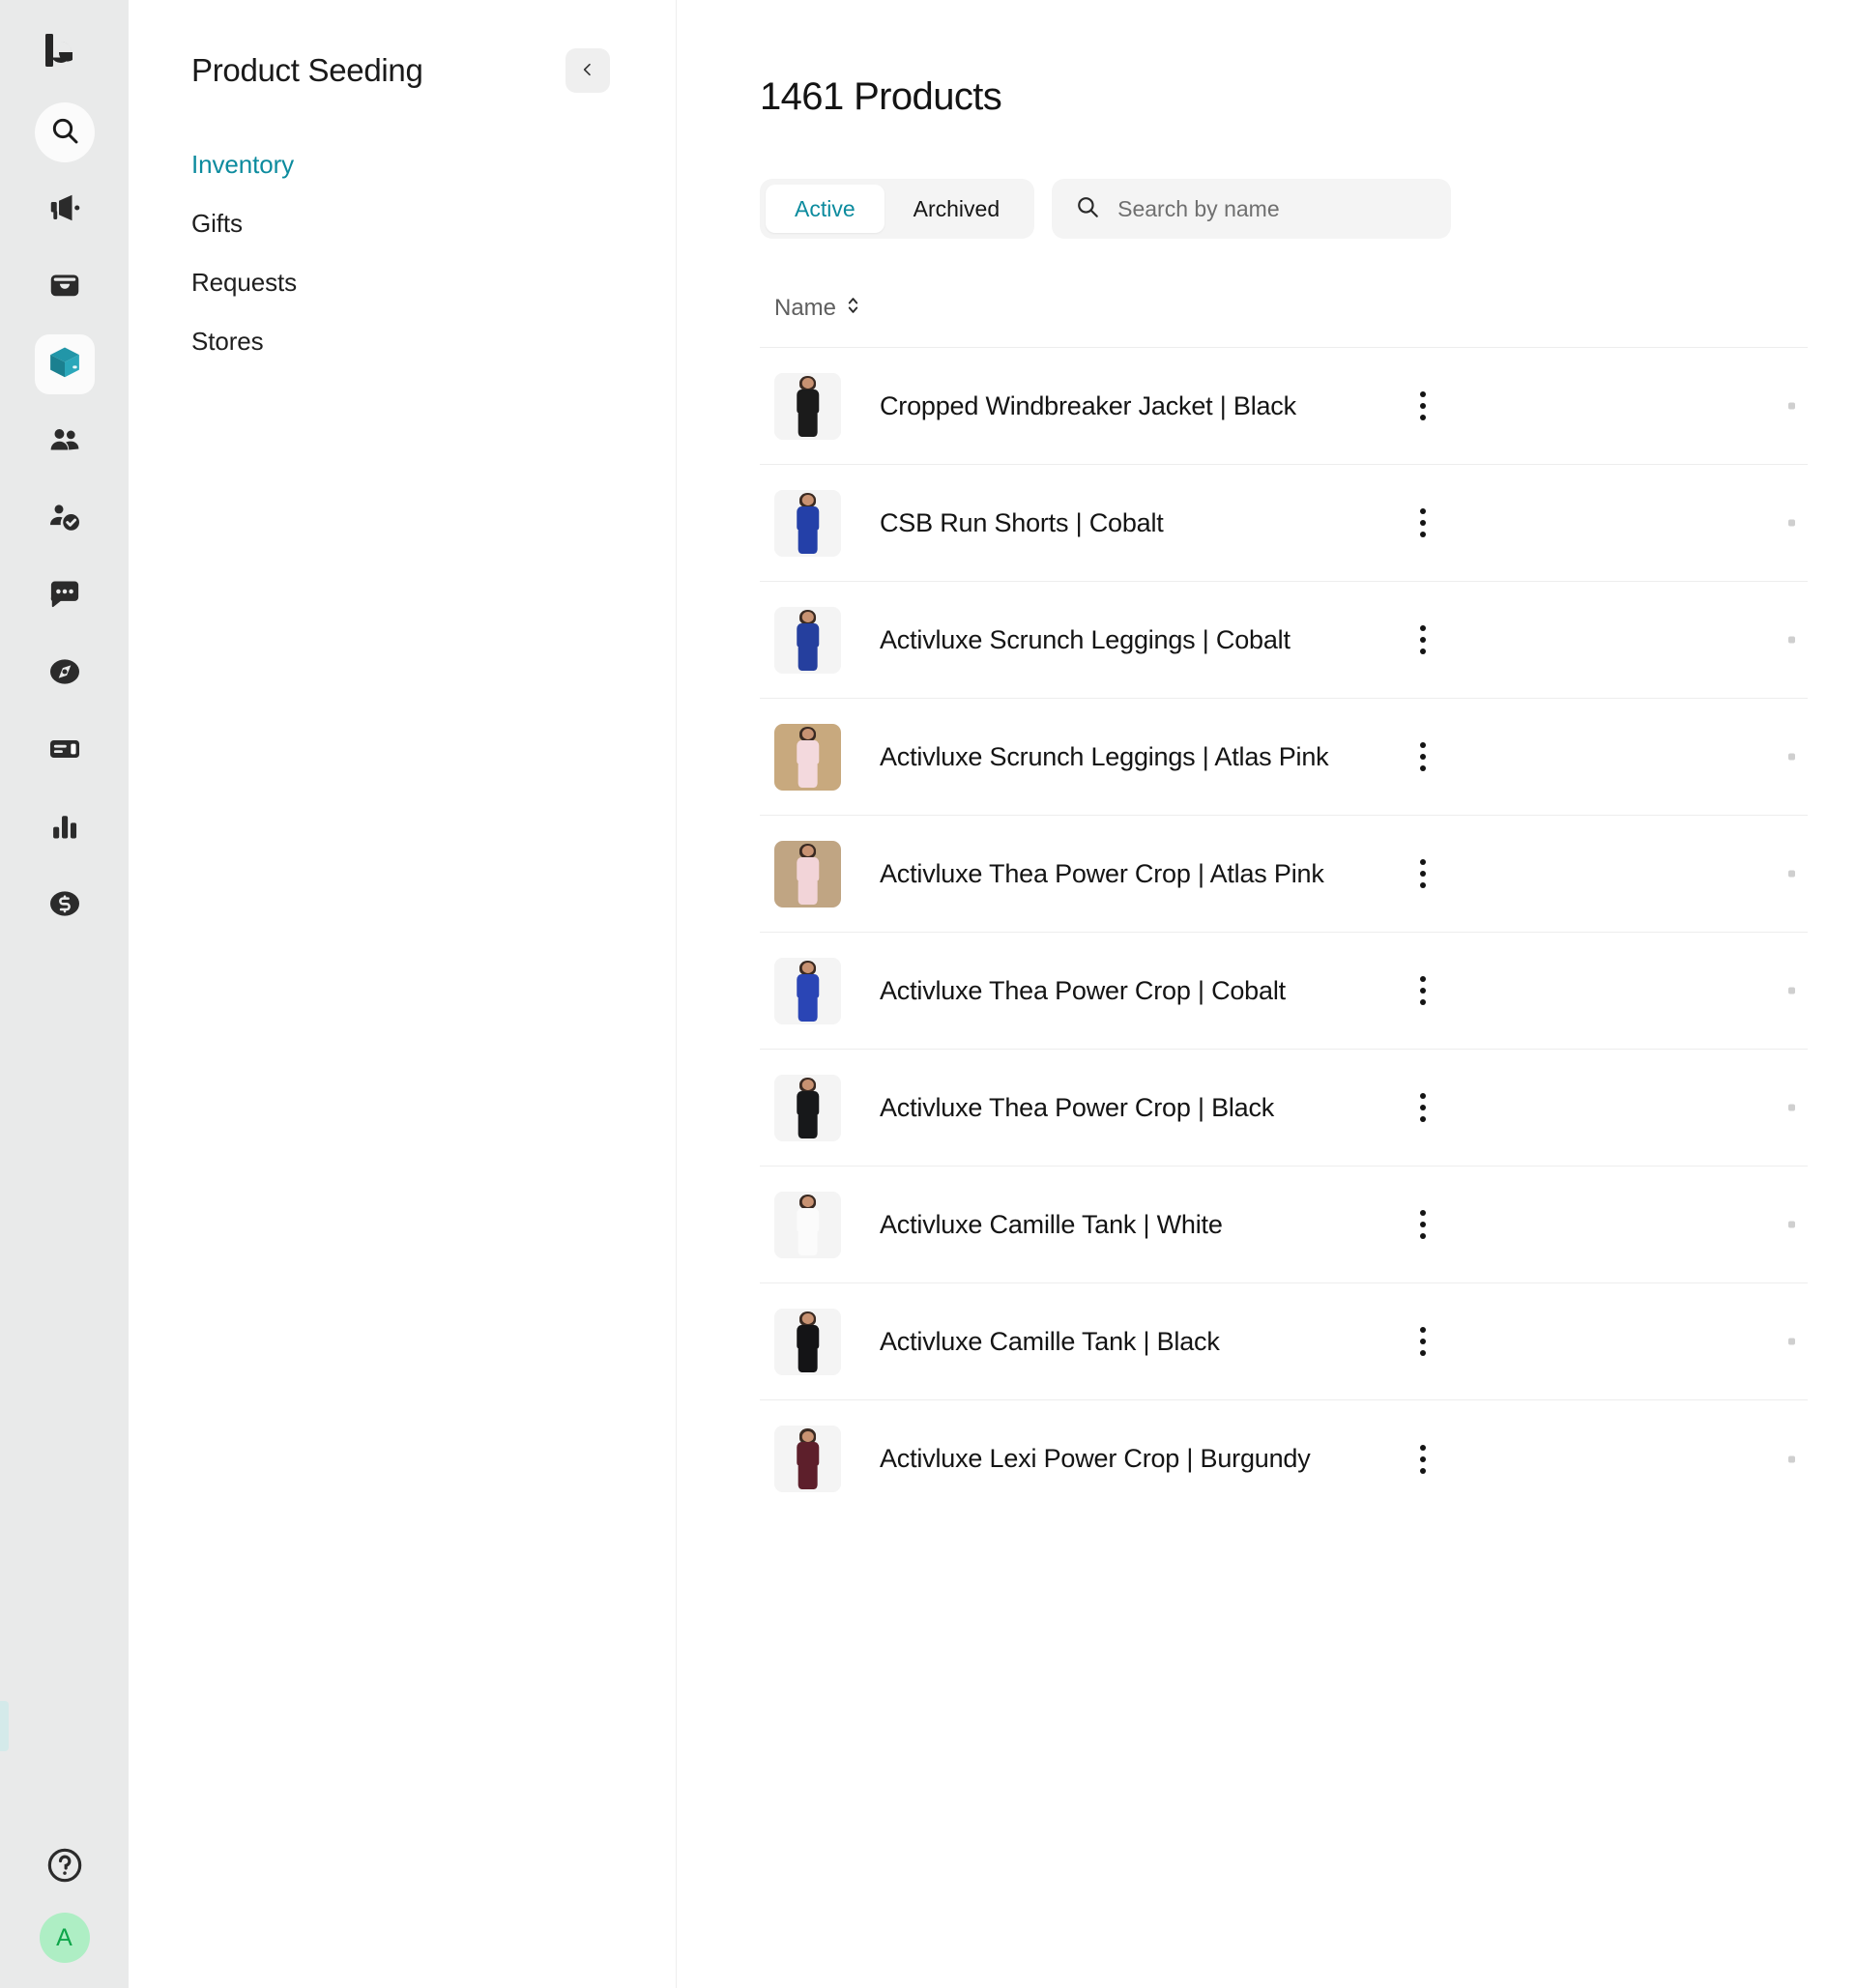  Describe the element at coordinates (1284, 1225) in the screenshot. I see `table-row: Activluxe Camille Tank | White` at that location.